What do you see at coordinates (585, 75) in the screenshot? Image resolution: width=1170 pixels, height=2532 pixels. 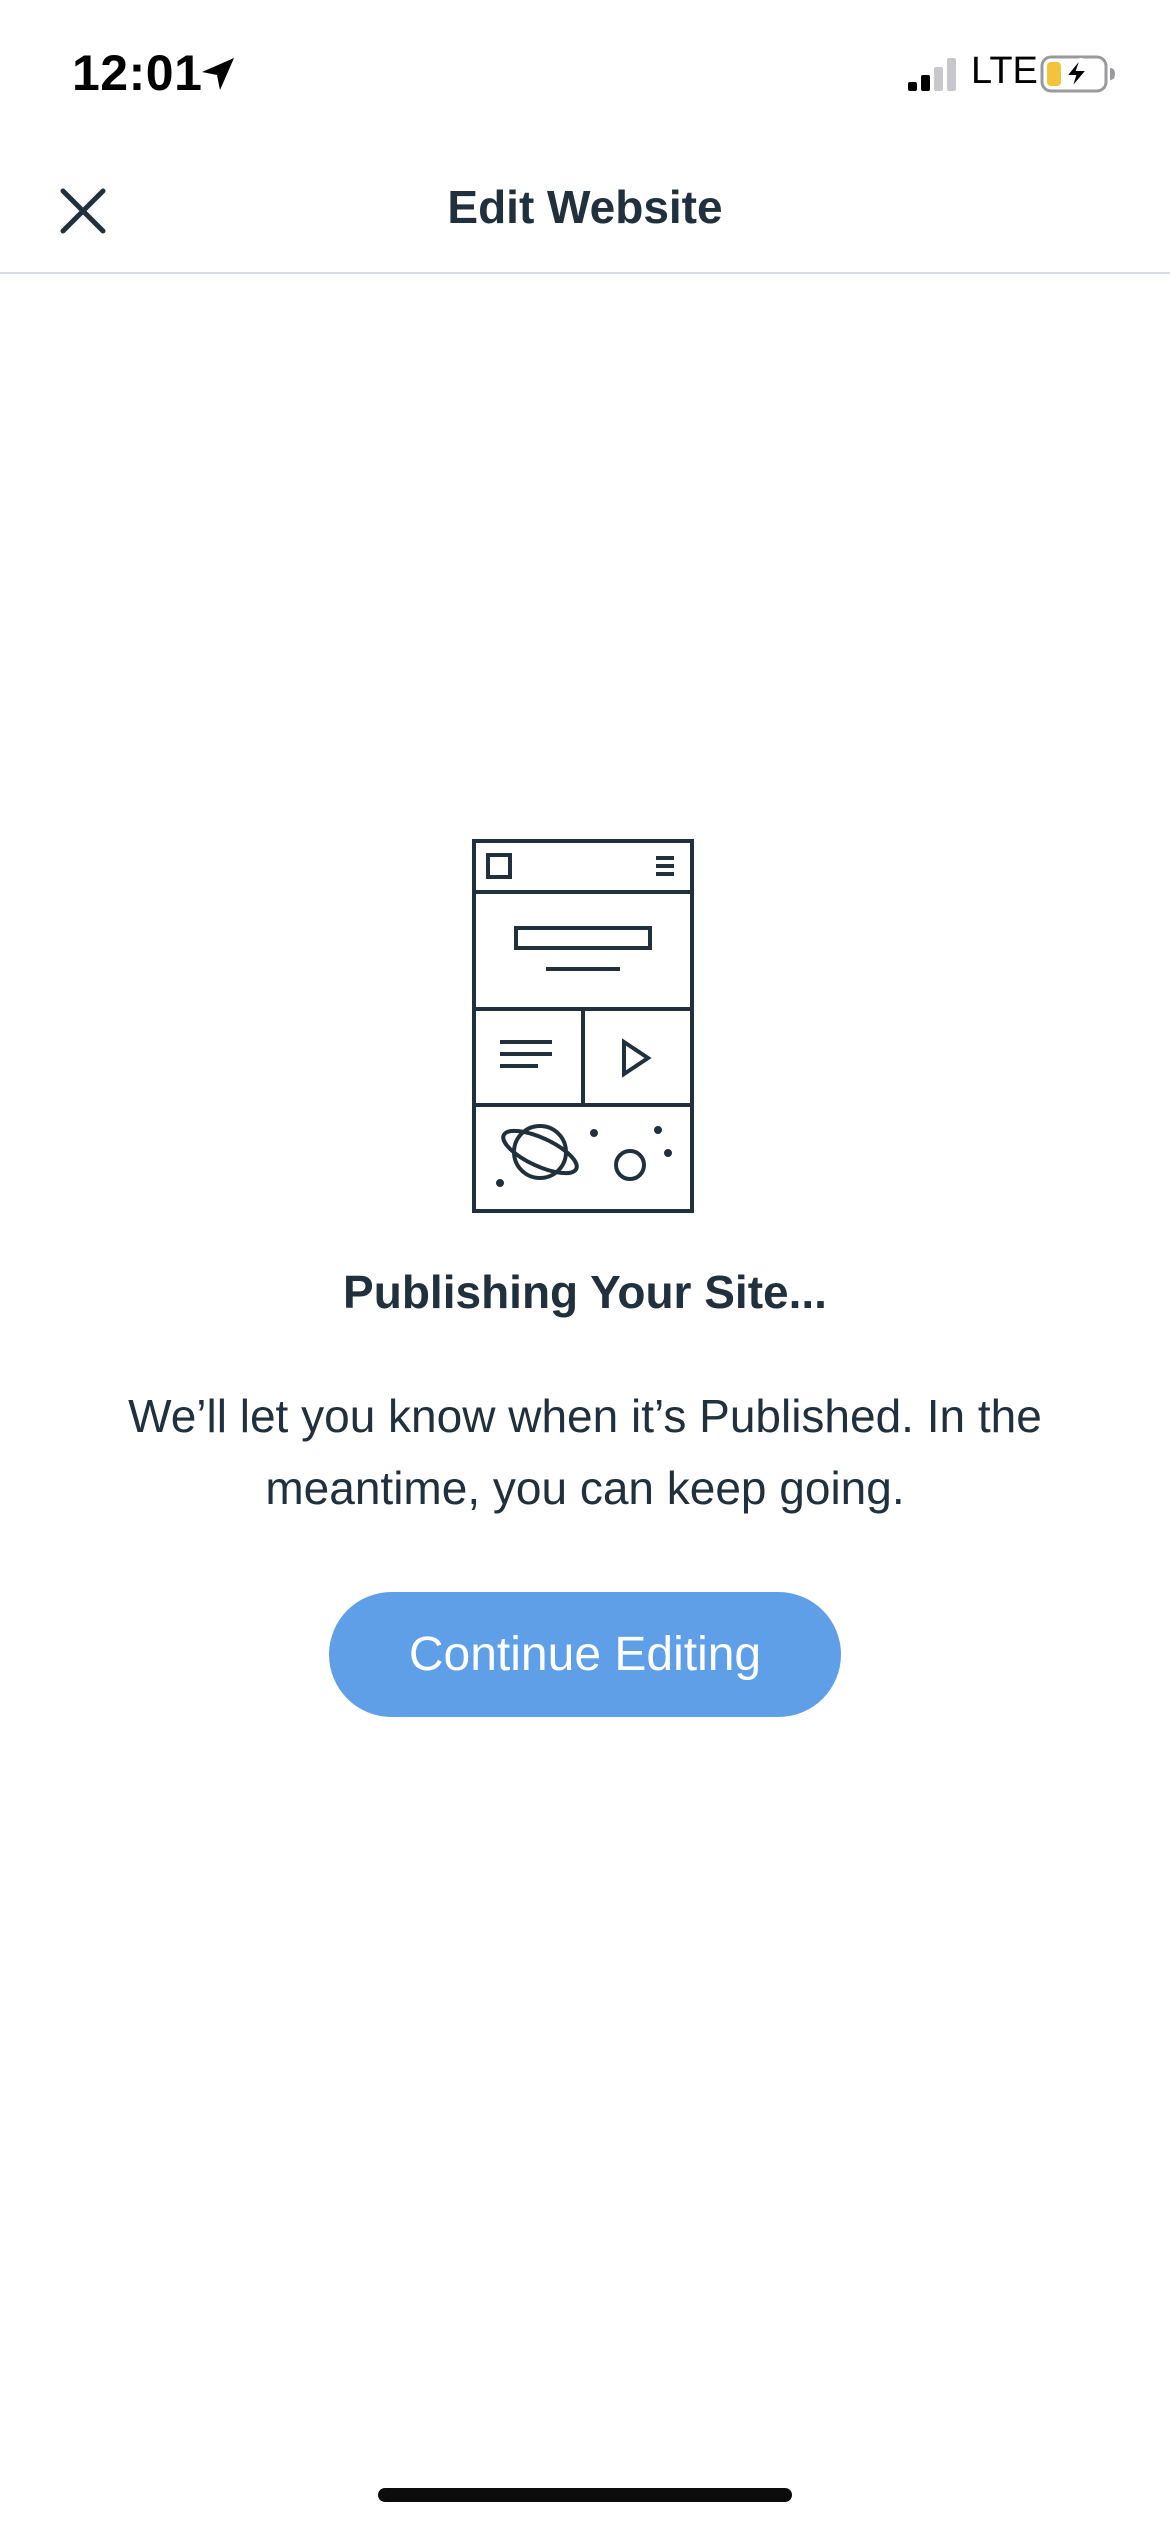 I see `status-bar: 12:01 LTE` at bounding box center [585, 75].